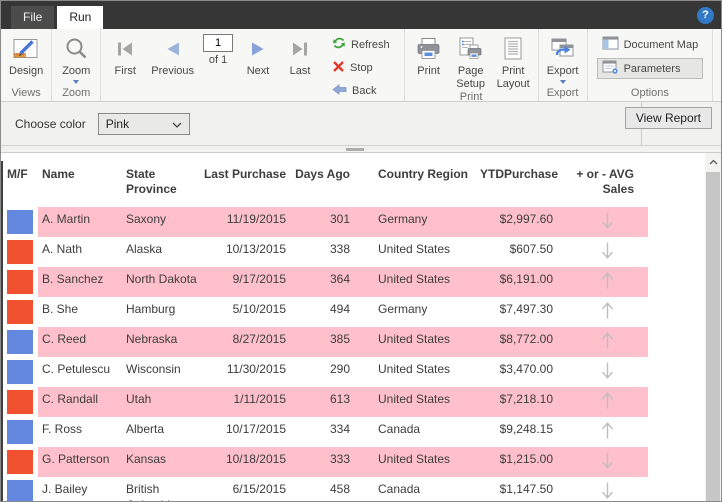 The width and height of the screenshot is (722, 502). What do you see at coordinates (713, 162) in the screenshot?
I see `scroll-up-icon` at bounding box center [713, 162].